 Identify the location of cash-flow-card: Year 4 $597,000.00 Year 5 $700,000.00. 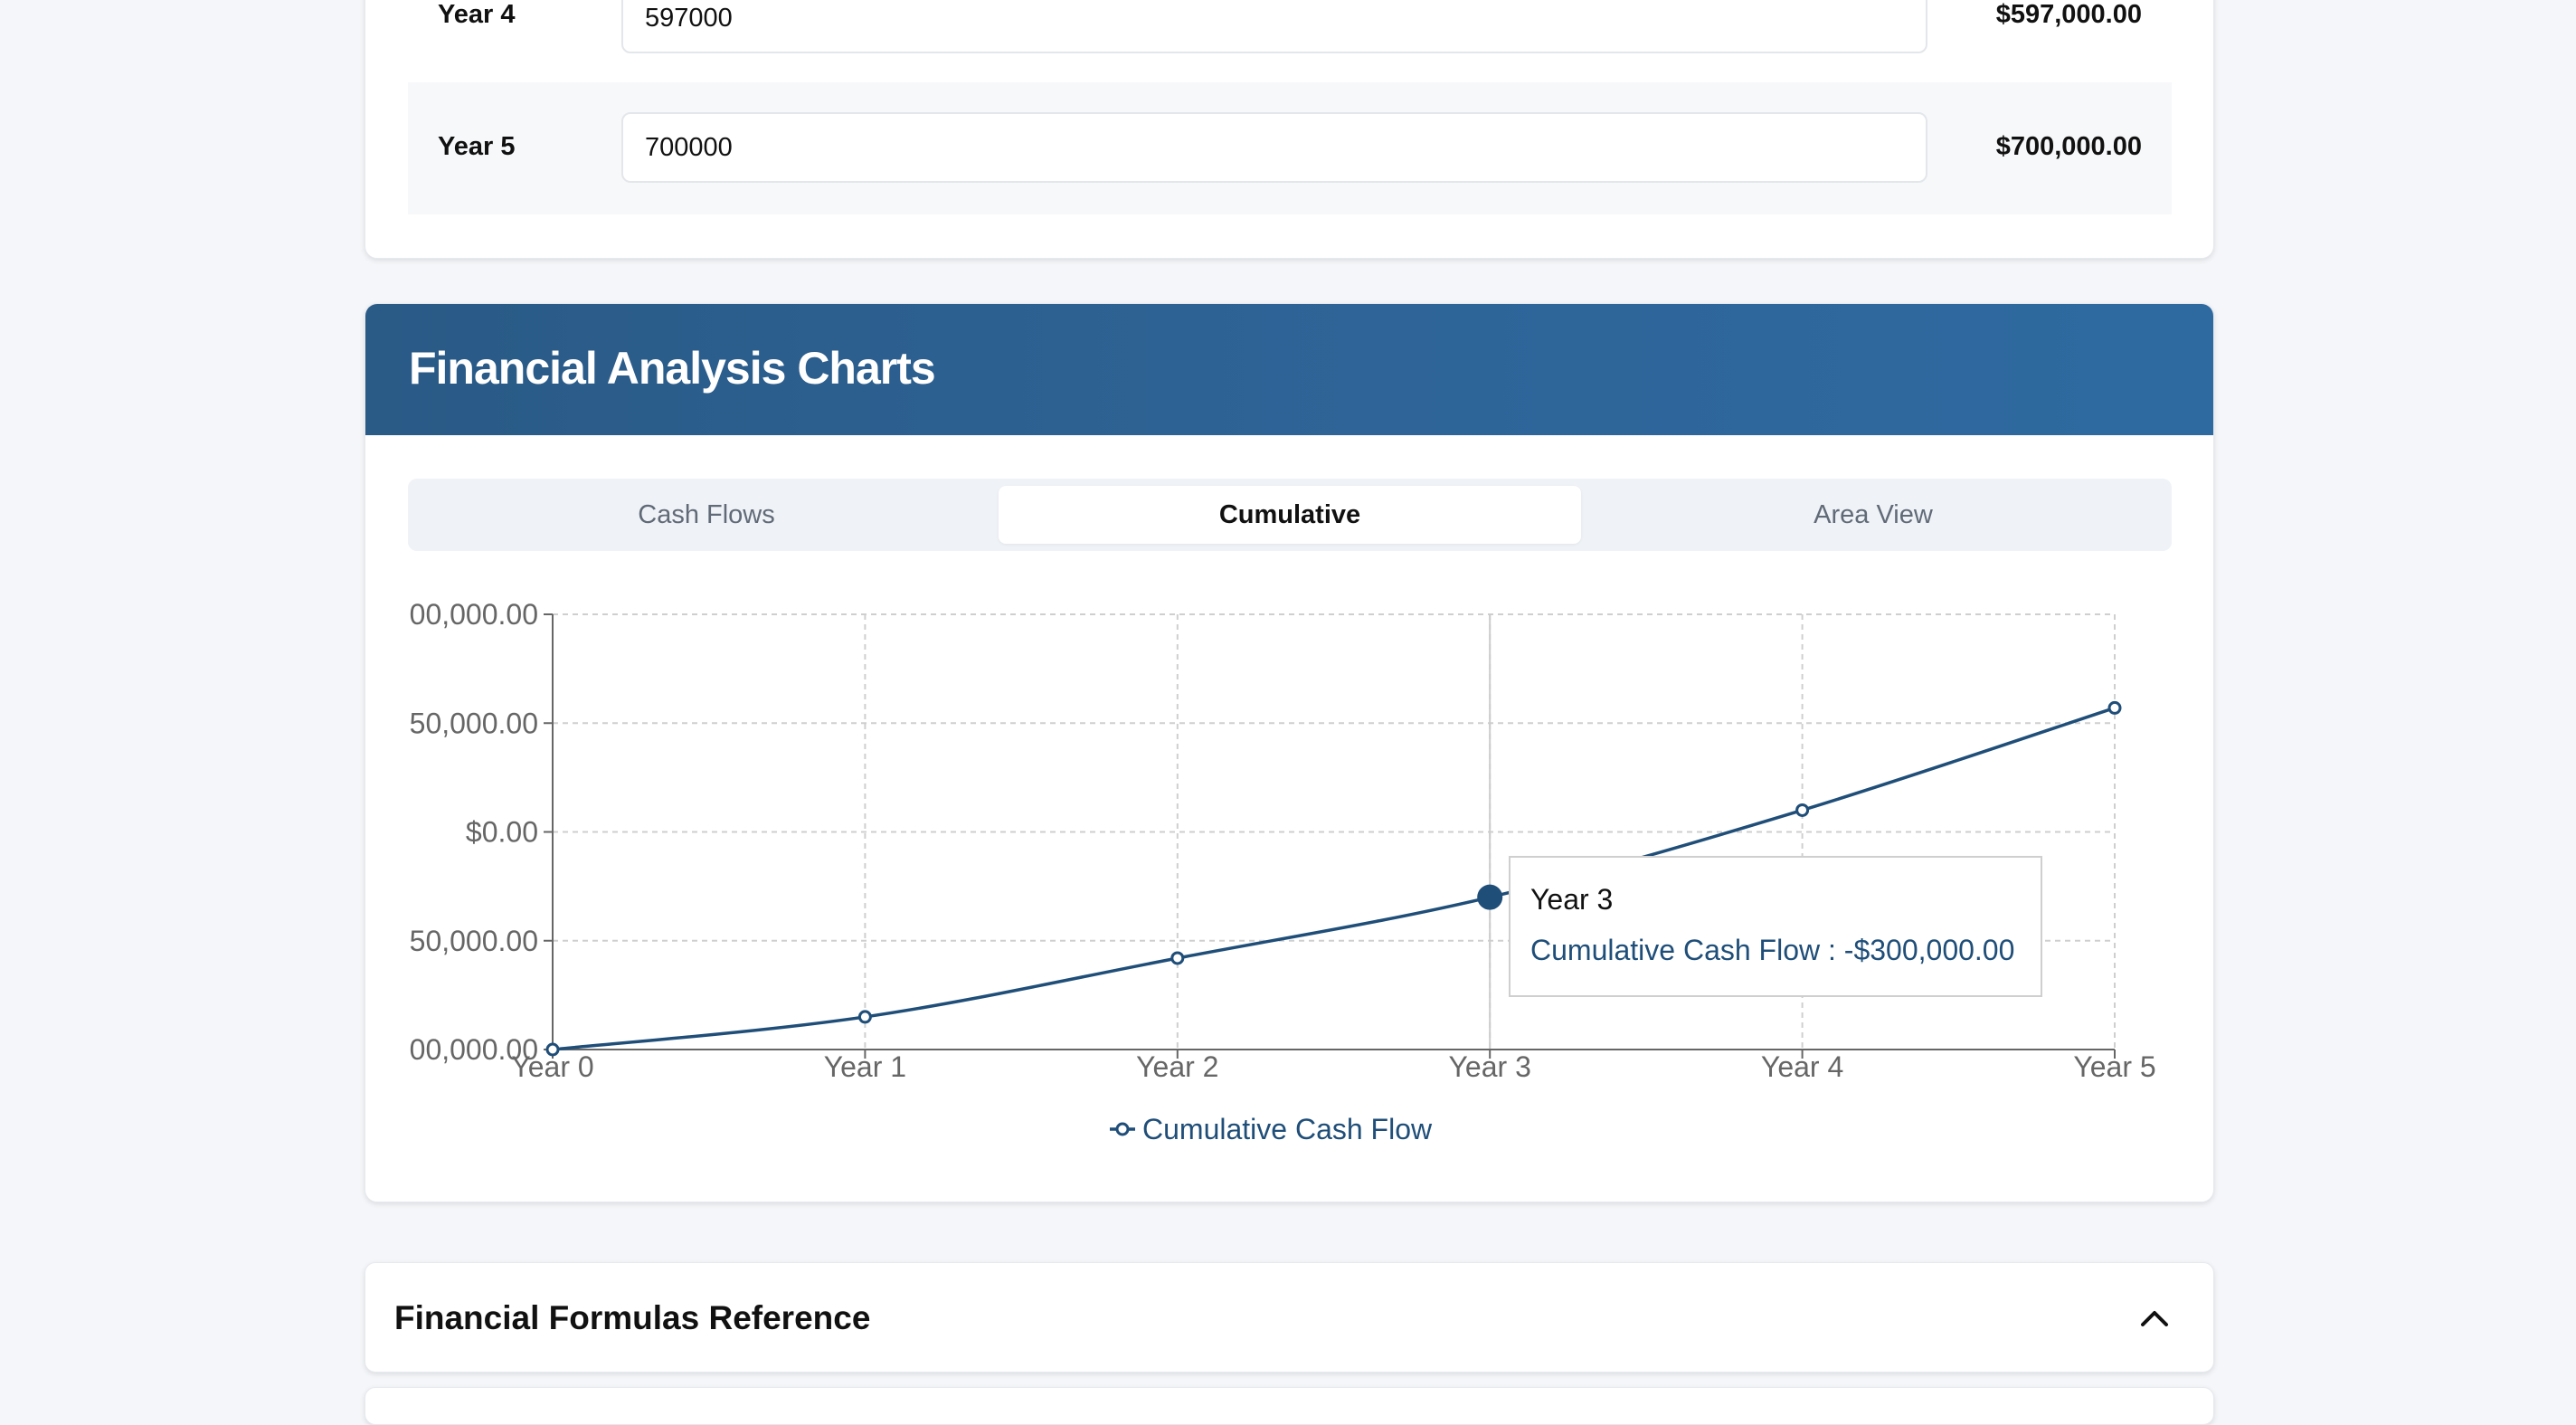
(1290, 130).